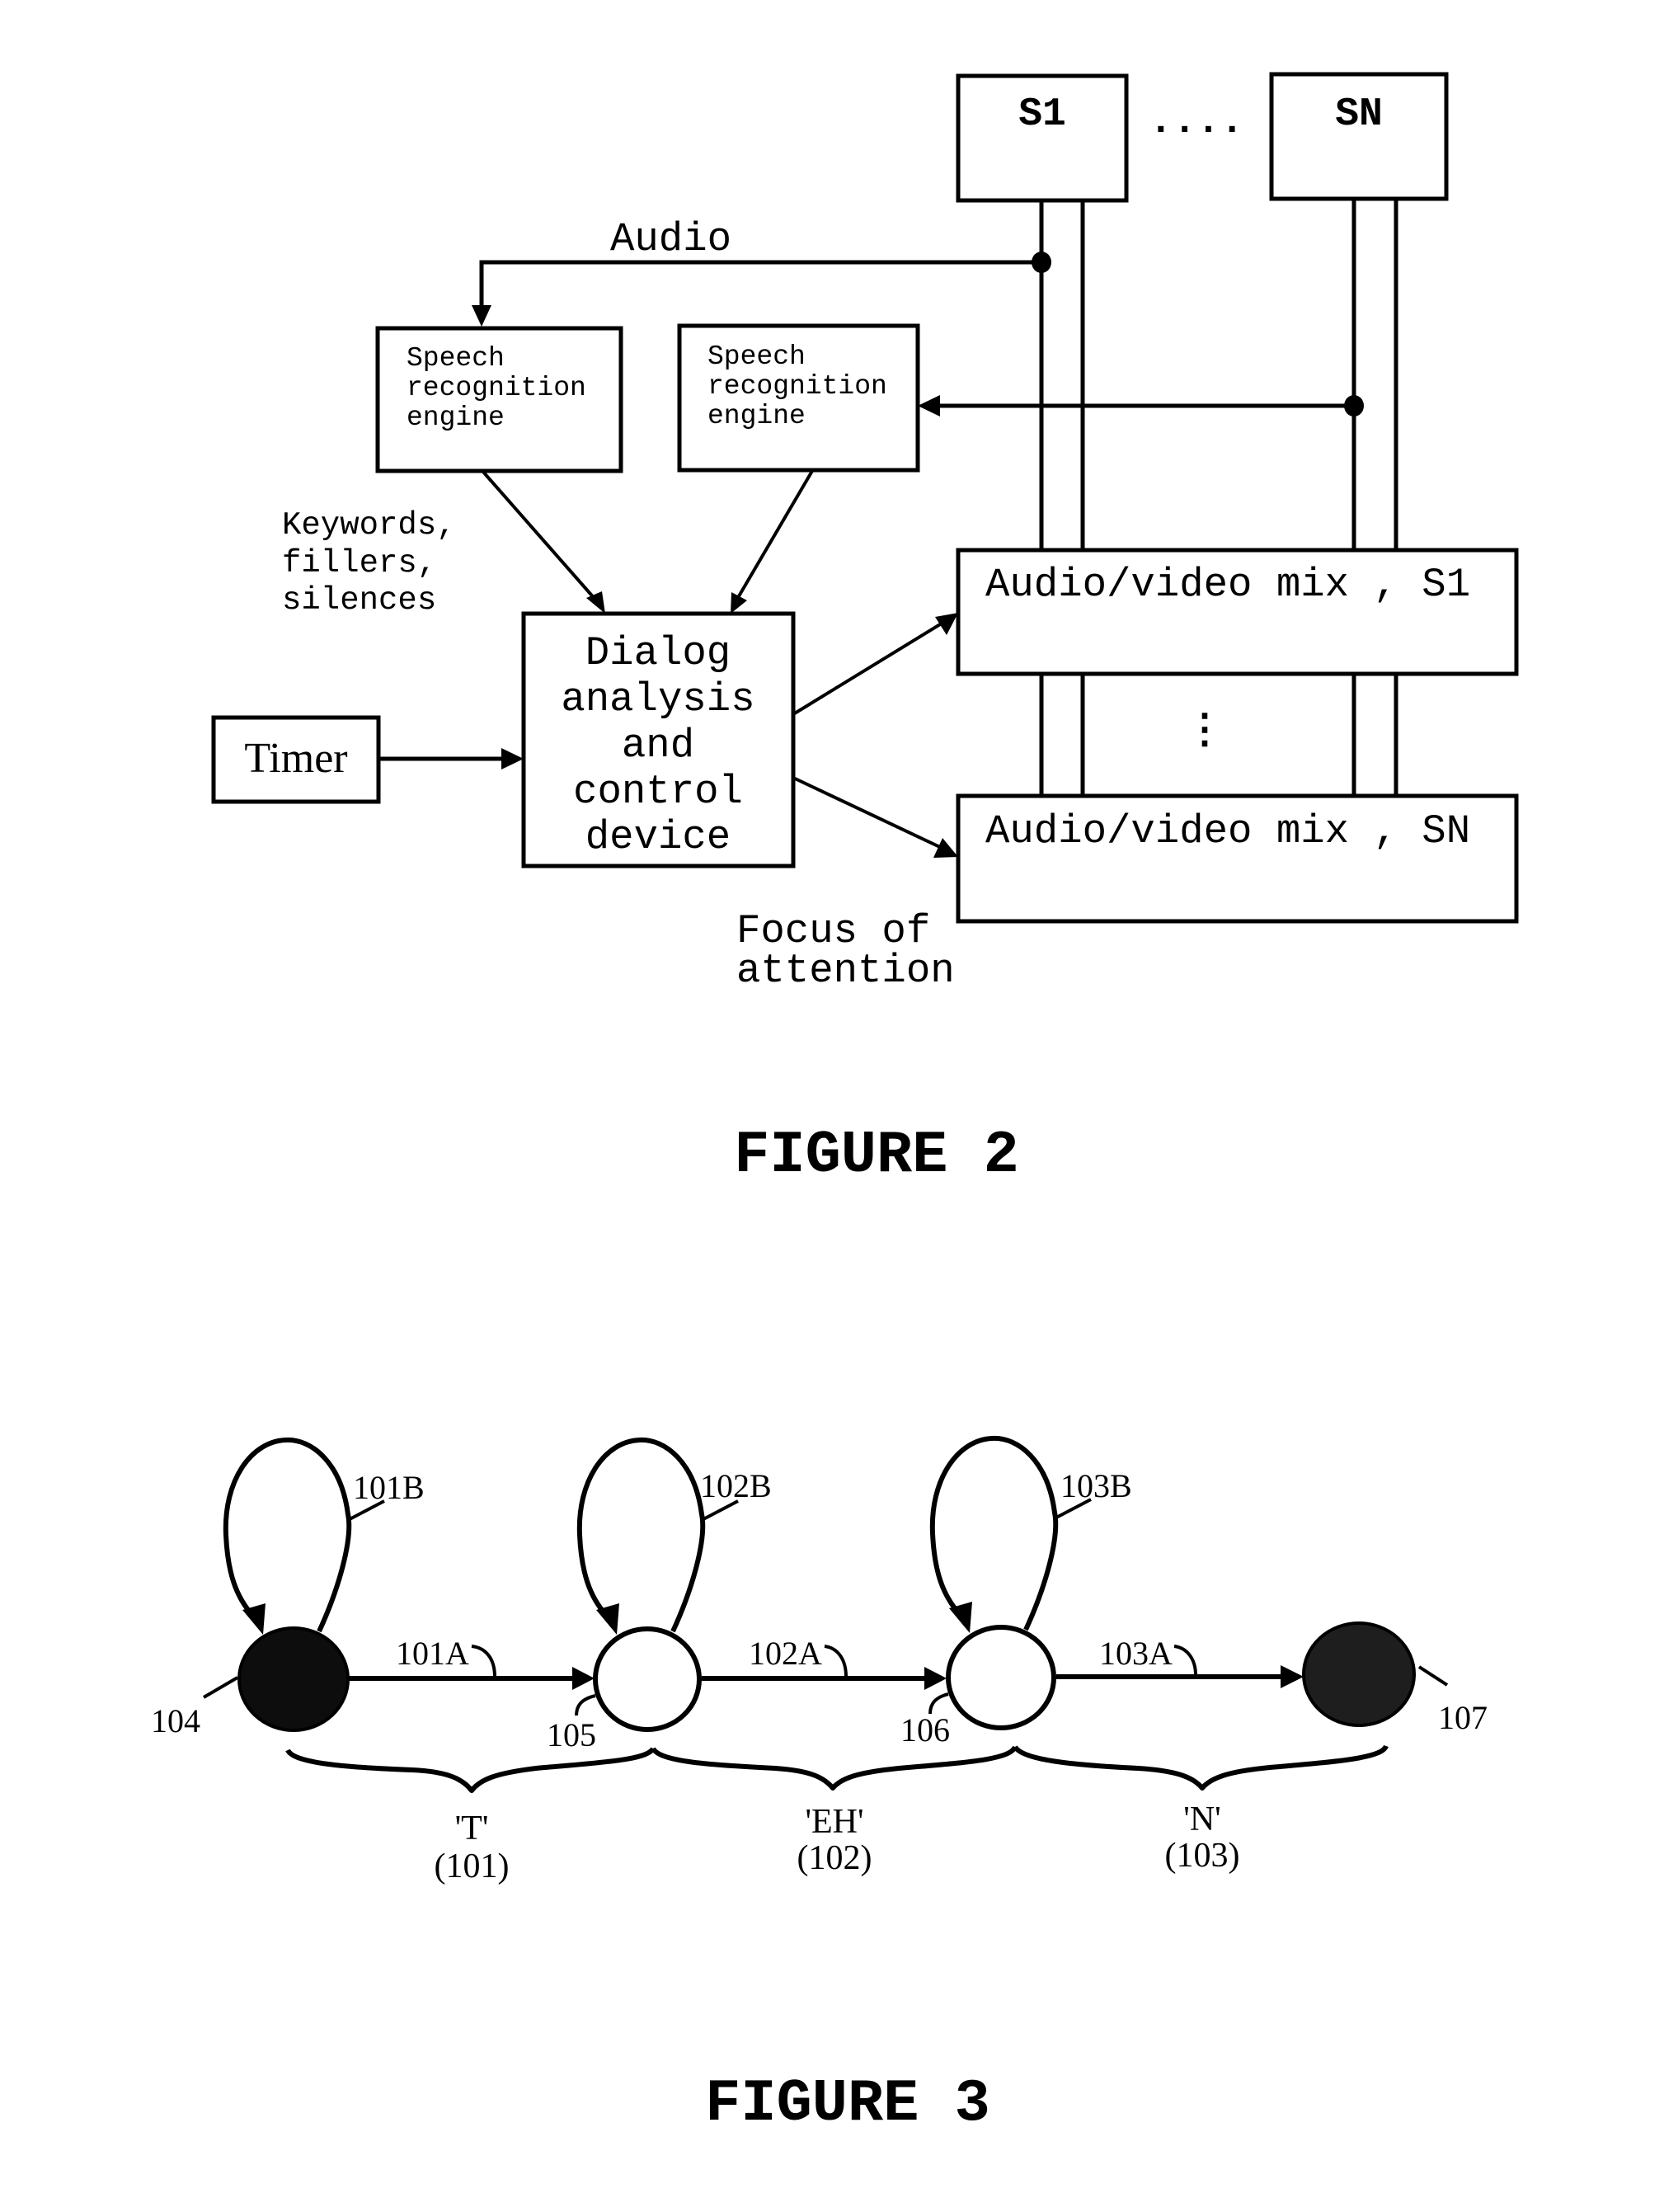  Describe the element at coordinates (220, 1687) in the screenshot. I see `state-104-leader` at that location.